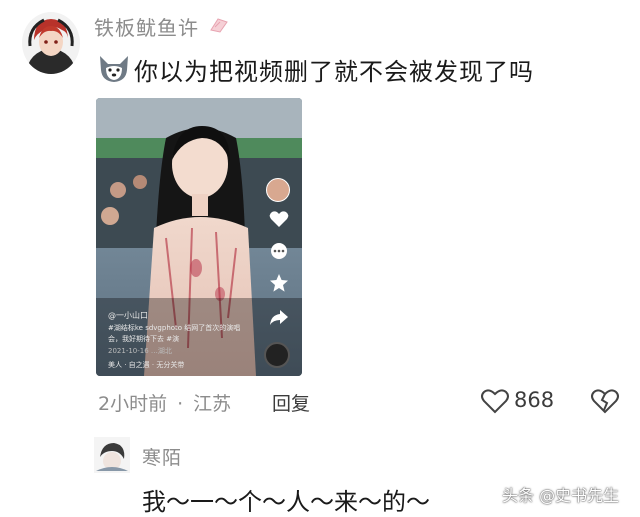 The width and height of the screenshot is (640, 517). What do you see at coordinates (278, 190) in the screenshot?
I see `creator-avatar-icon` at bounding box center [278, 190].